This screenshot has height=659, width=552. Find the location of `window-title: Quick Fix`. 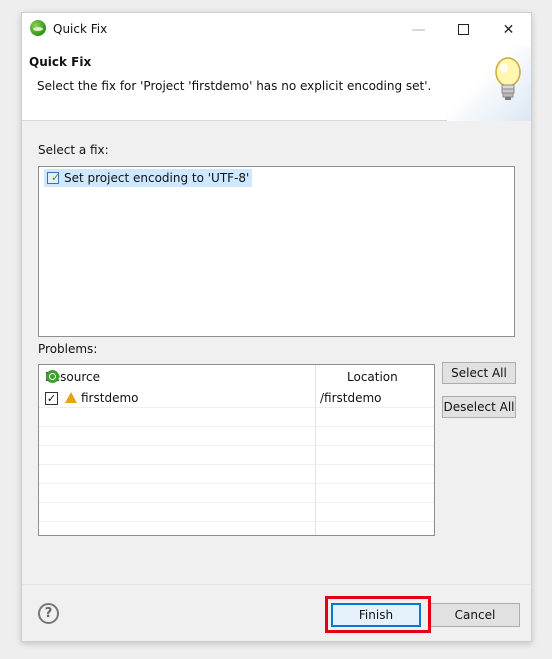

window-title: Quick Fix is located at coordinates (80, 29).